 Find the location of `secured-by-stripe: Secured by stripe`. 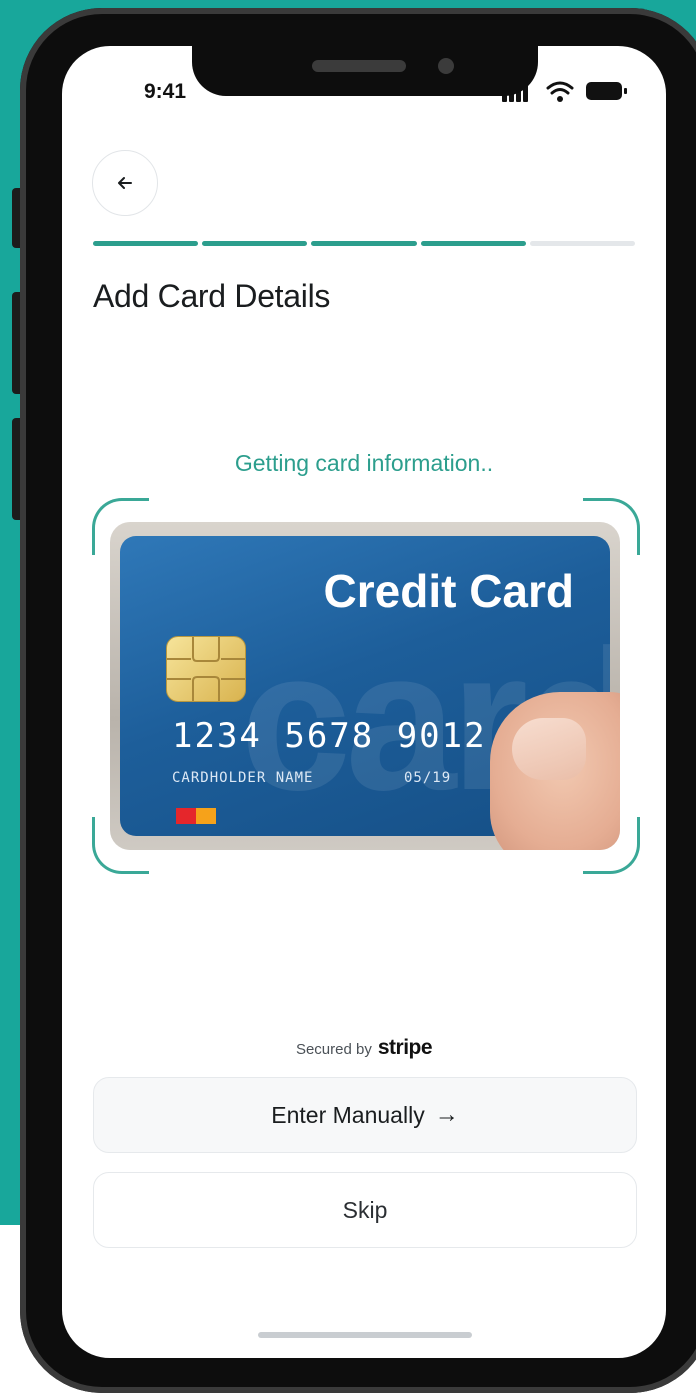

secured-by-stripe: Secured by stripe is located at coordinates (364, 1048).